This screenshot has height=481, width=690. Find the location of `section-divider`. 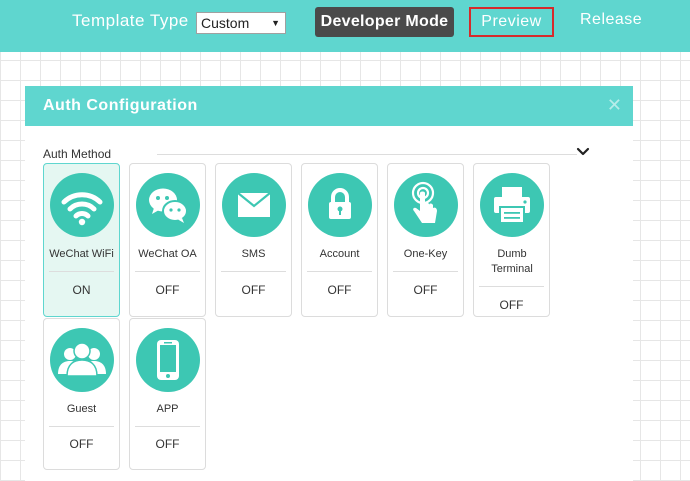

section-divider is located at coordinates (367, 154).